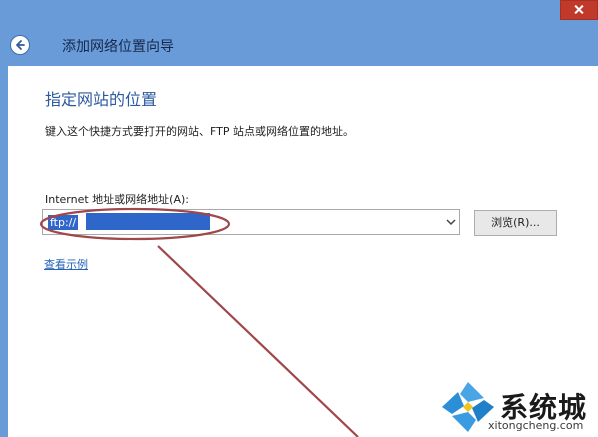 The width and height of the screenshot is (598, 437). What do you see at coordinates (519, 407) in the screenshot?
I see `watermark-logo: 系统城 xitongcheng.com` at bounding box center [519, 407].